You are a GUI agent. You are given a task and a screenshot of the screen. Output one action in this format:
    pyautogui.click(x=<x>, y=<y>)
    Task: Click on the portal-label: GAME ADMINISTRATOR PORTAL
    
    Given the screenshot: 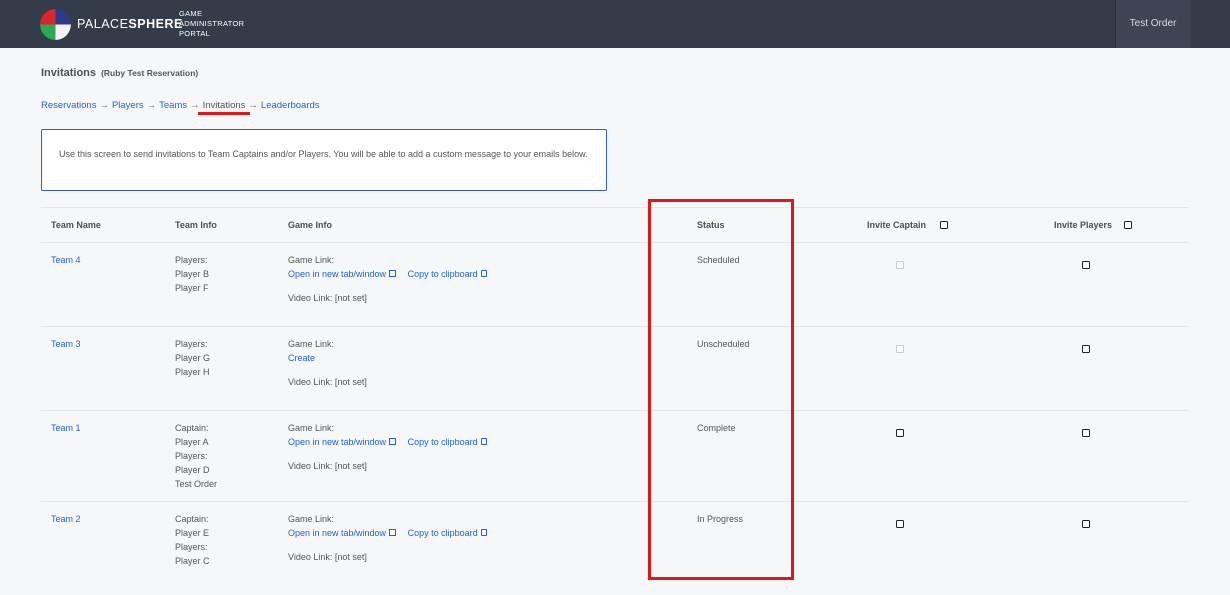 What is the action you would take?
    pyautogui.click(x=211, y=24)
    